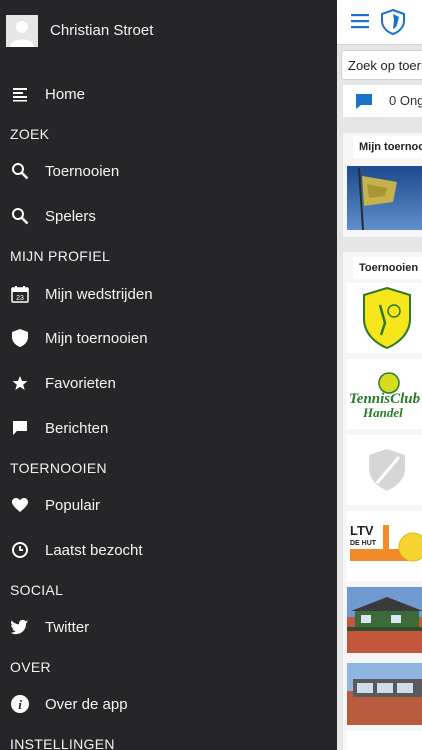 This screenshot has width=422, height=750. I want to click on messages-card: 0 Ong, so click(382, 101).